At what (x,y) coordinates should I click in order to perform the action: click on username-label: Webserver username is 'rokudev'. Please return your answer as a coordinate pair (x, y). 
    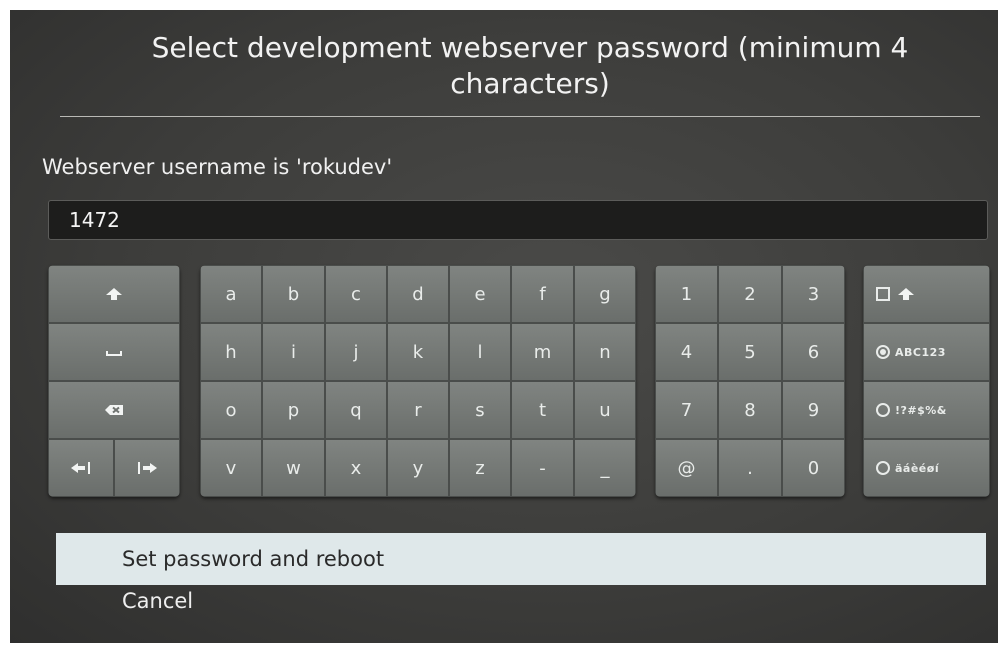
    Looking at the image, I should click on (217, 167).